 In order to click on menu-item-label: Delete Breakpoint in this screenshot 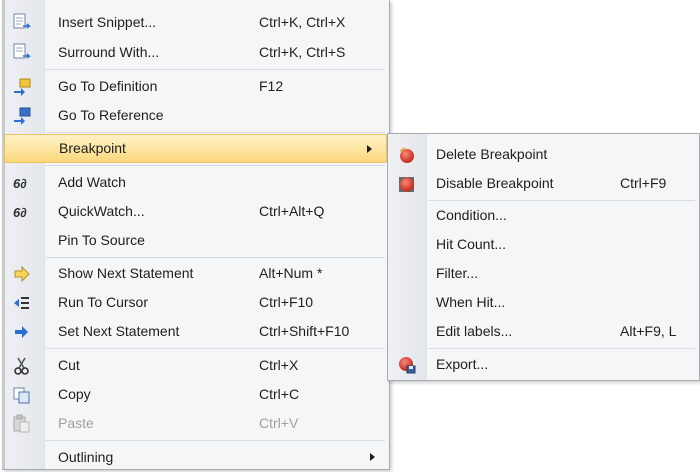, I will do `click(492, 154)`.